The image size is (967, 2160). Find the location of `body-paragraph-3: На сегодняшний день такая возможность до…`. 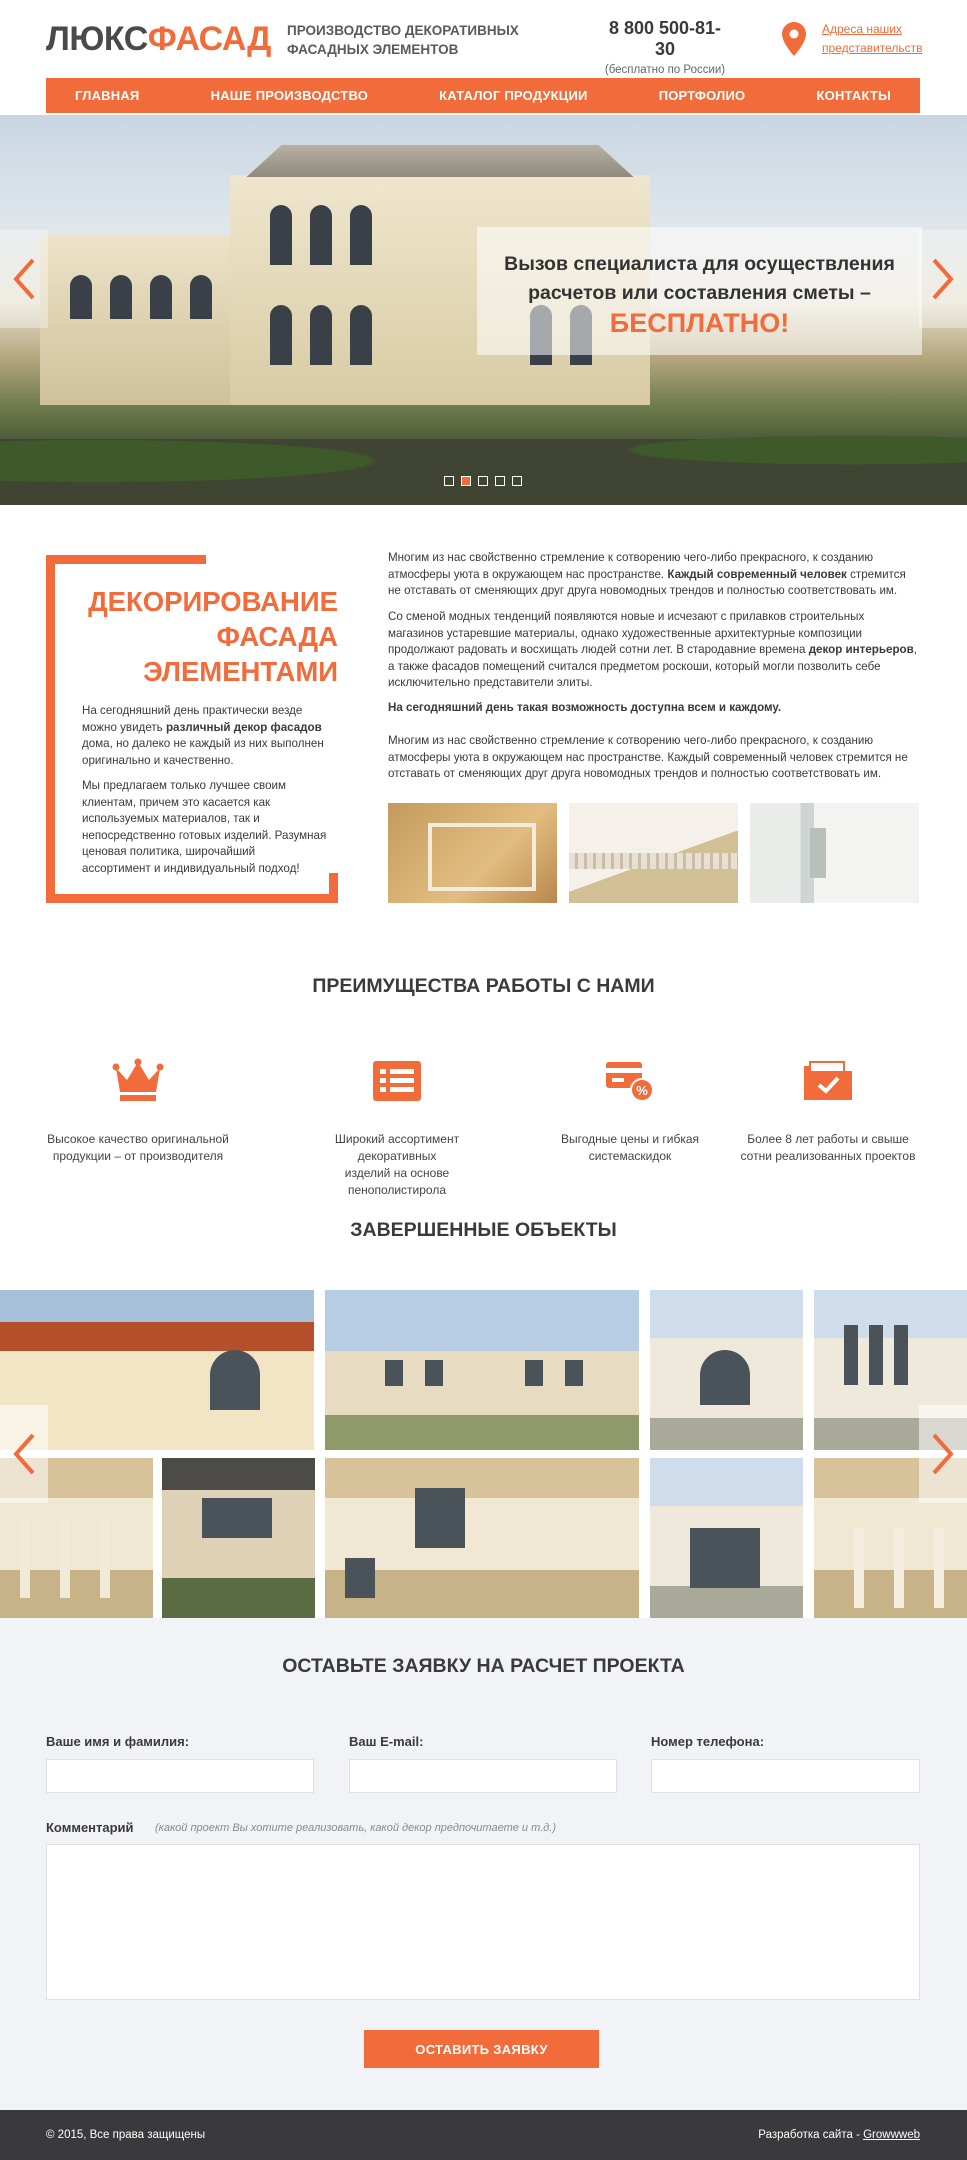

body-paragraph-3: На сегодняшний день такая возможность до… is located at coordinates (585, 707).